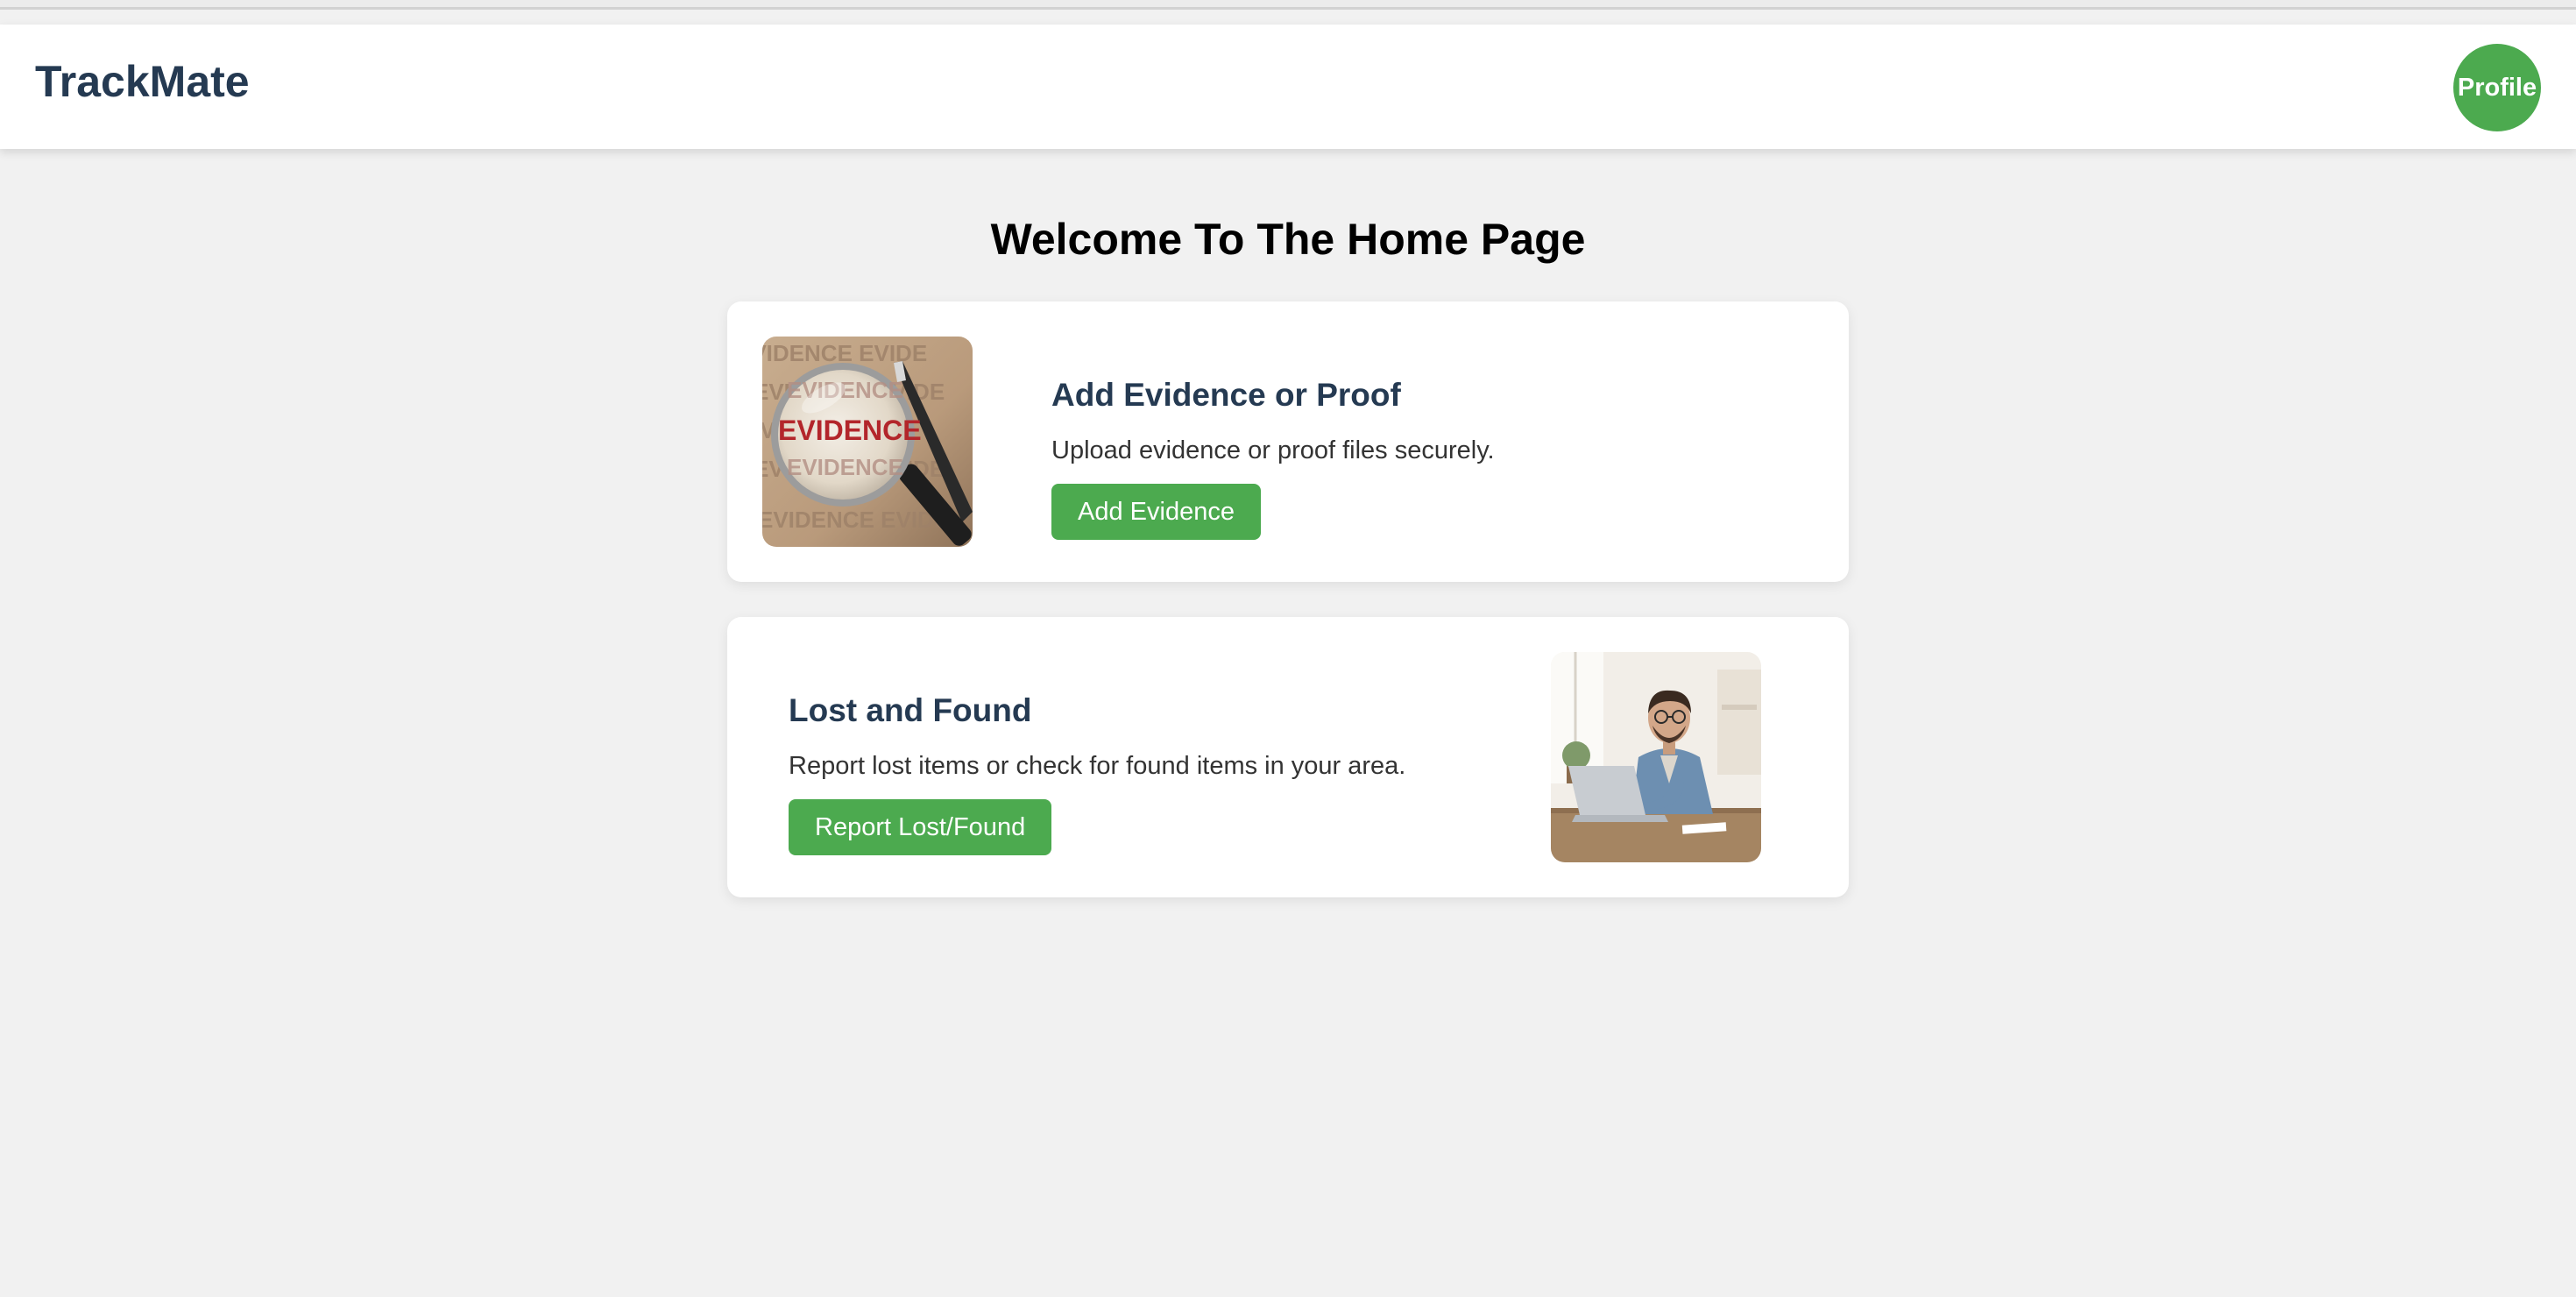  Describe the element at coordinates (1288, 5) in the screenshot. I see `browser-top-strip` at that location.